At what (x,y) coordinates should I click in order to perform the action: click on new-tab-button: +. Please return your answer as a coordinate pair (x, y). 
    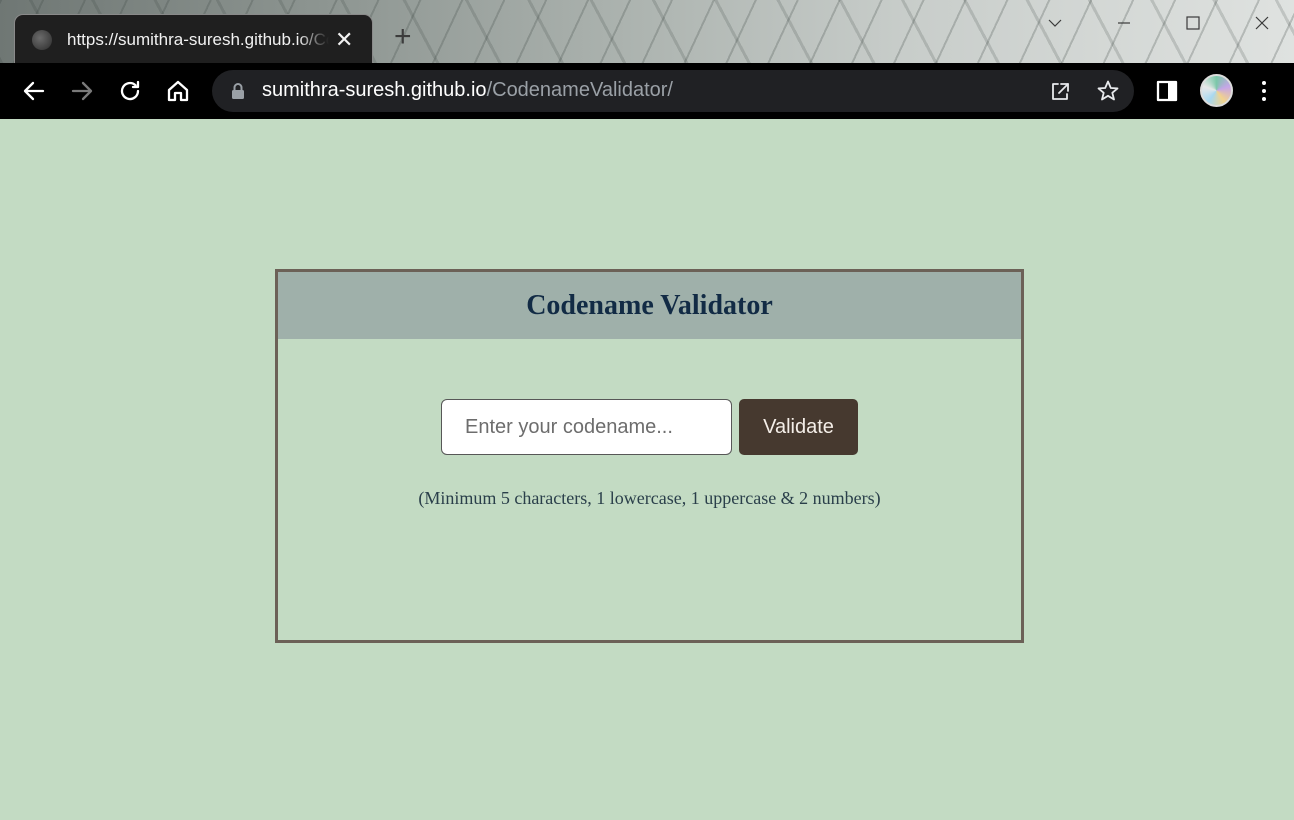
    Looking at the image, I should click on (403, 37).